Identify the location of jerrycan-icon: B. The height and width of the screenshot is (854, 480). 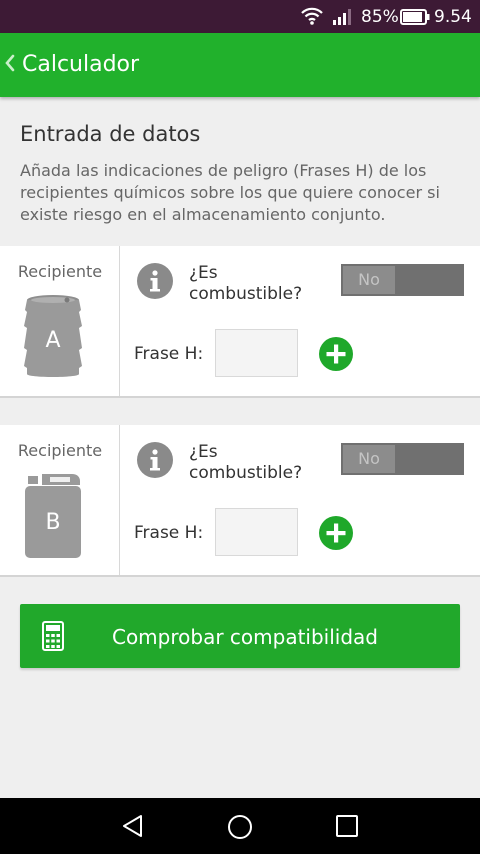
(53, 519).